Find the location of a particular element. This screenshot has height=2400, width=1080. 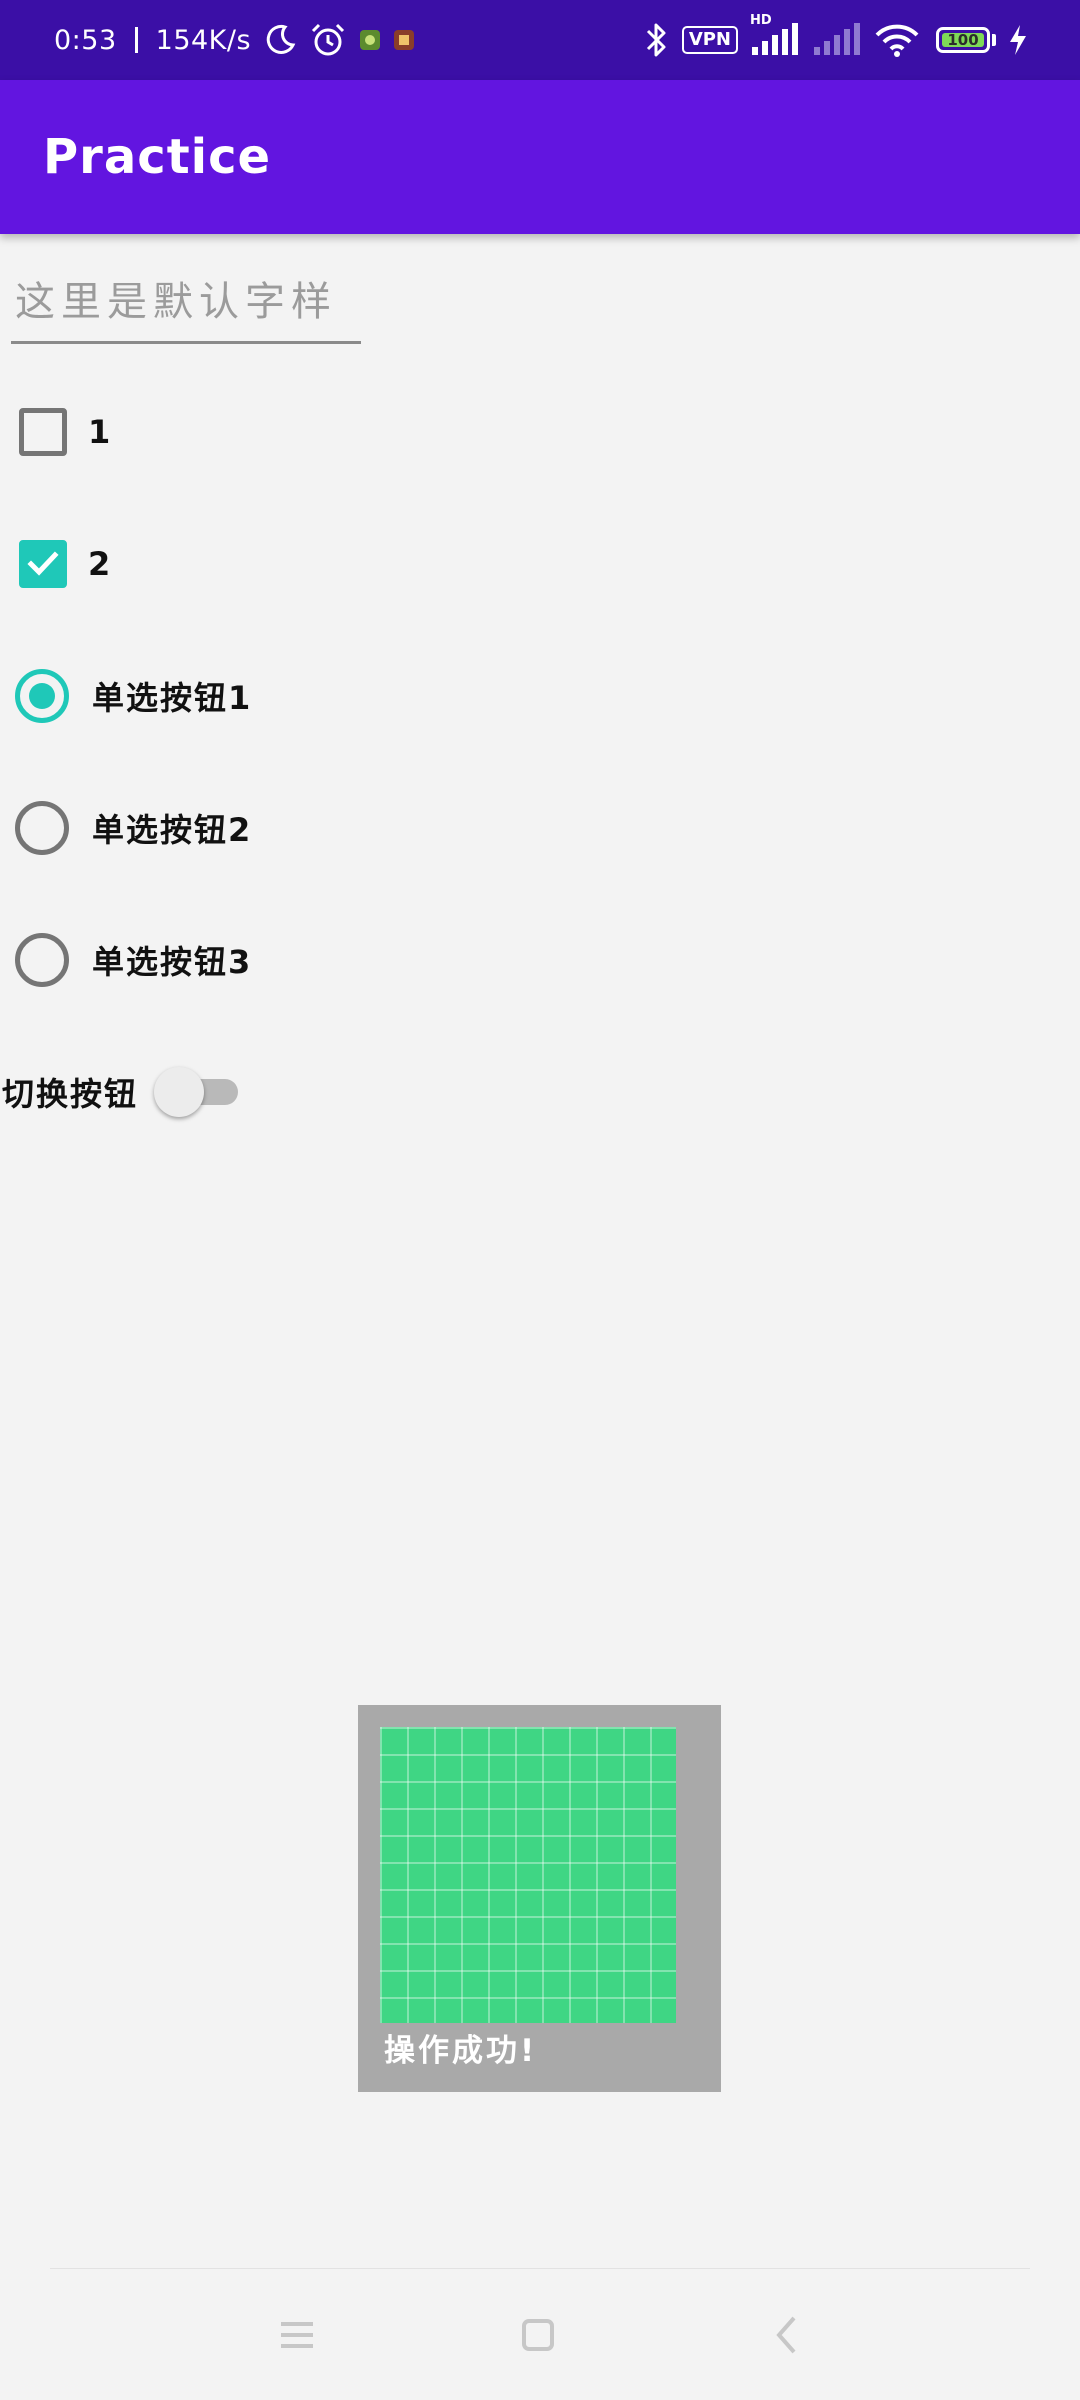

text-field is located at coordinates (186, 303).